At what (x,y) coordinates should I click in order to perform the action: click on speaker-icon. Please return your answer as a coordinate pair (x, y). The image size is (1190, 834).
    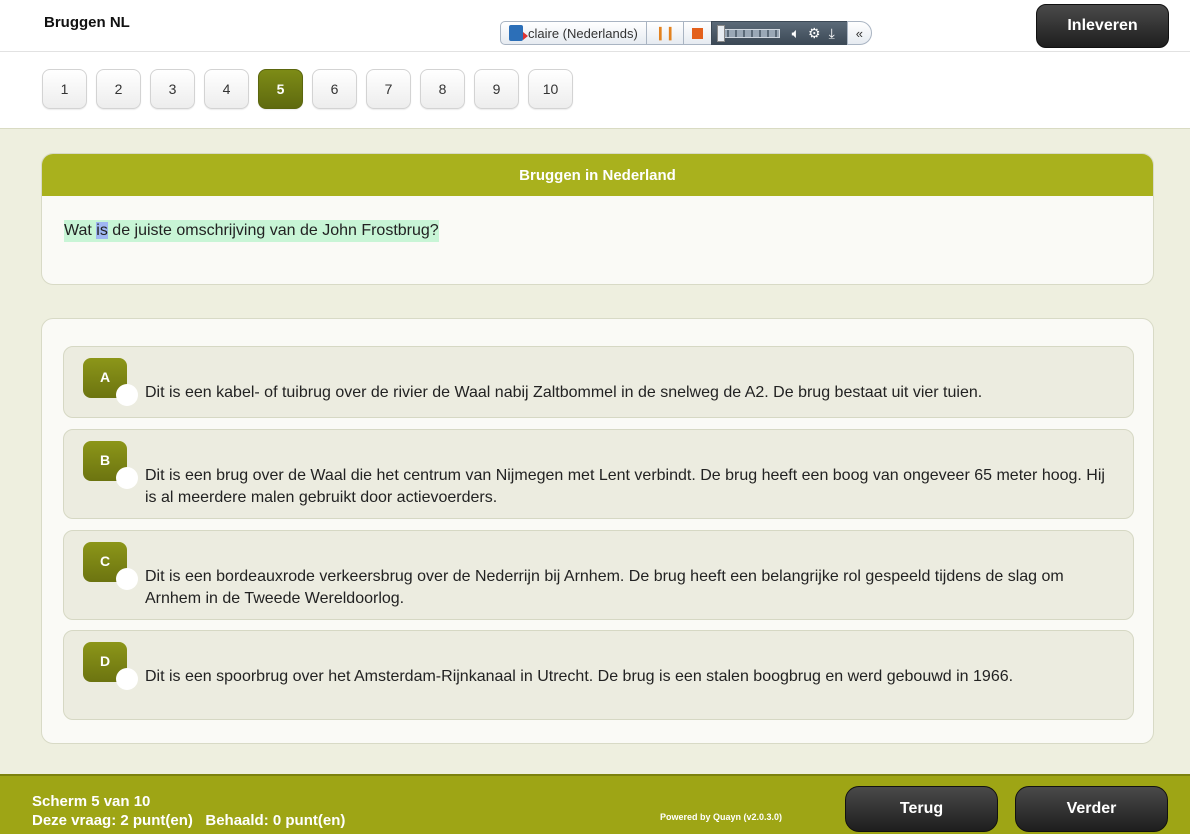
    Looking at the image, I should click on (518, 33).